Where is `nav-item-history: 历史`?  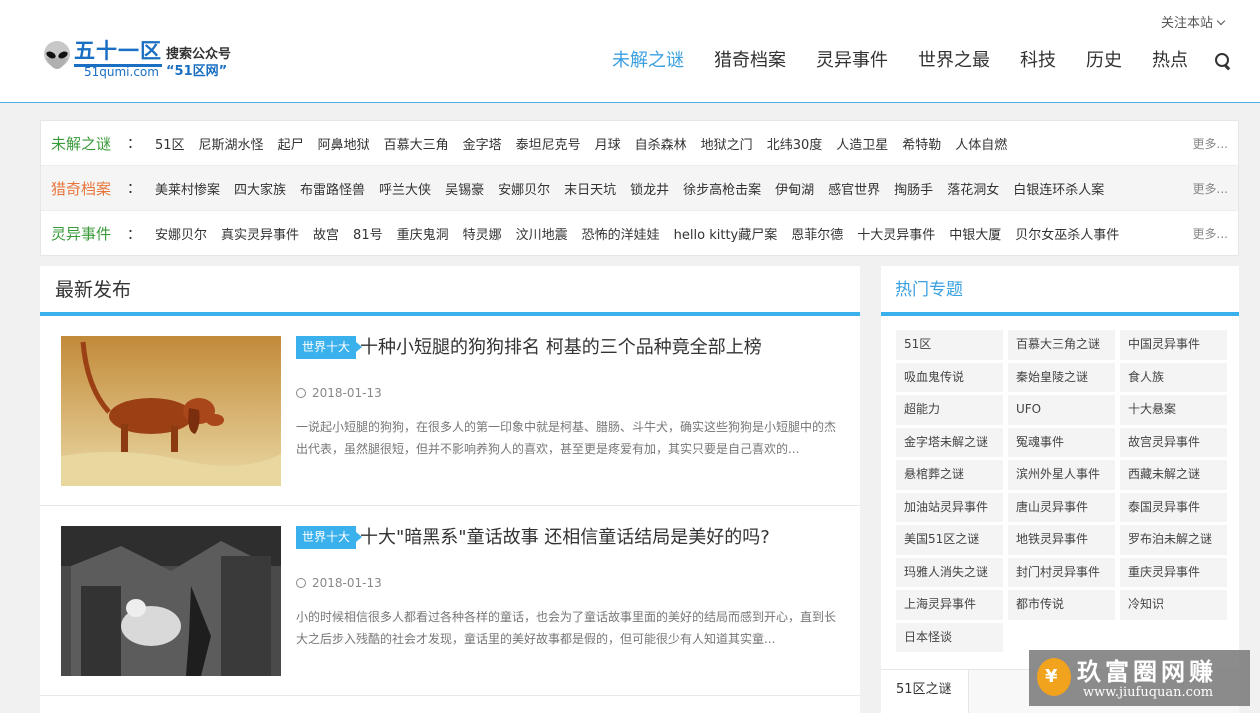
nav-item-history: 历史 is located at coordinates (1104, 61).